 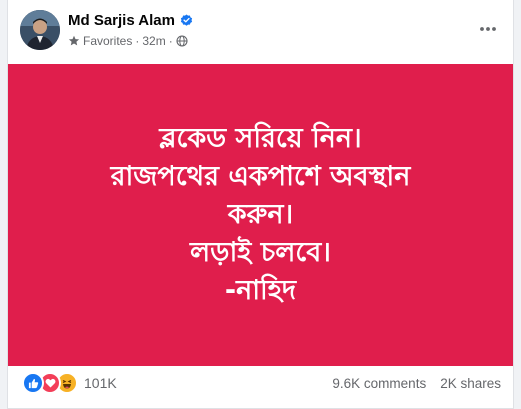 I want to click on author-line: Md Sarjis Alam, so click(x=130, y=20).